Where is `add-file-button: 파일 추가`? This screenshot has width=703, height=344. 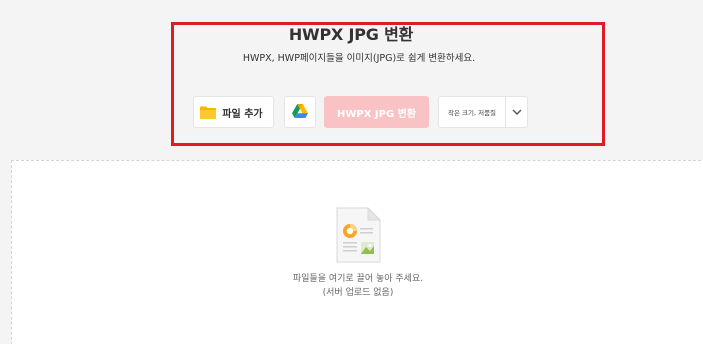 add-file-button: 파일 추가 is located at coordinates (233, 112).